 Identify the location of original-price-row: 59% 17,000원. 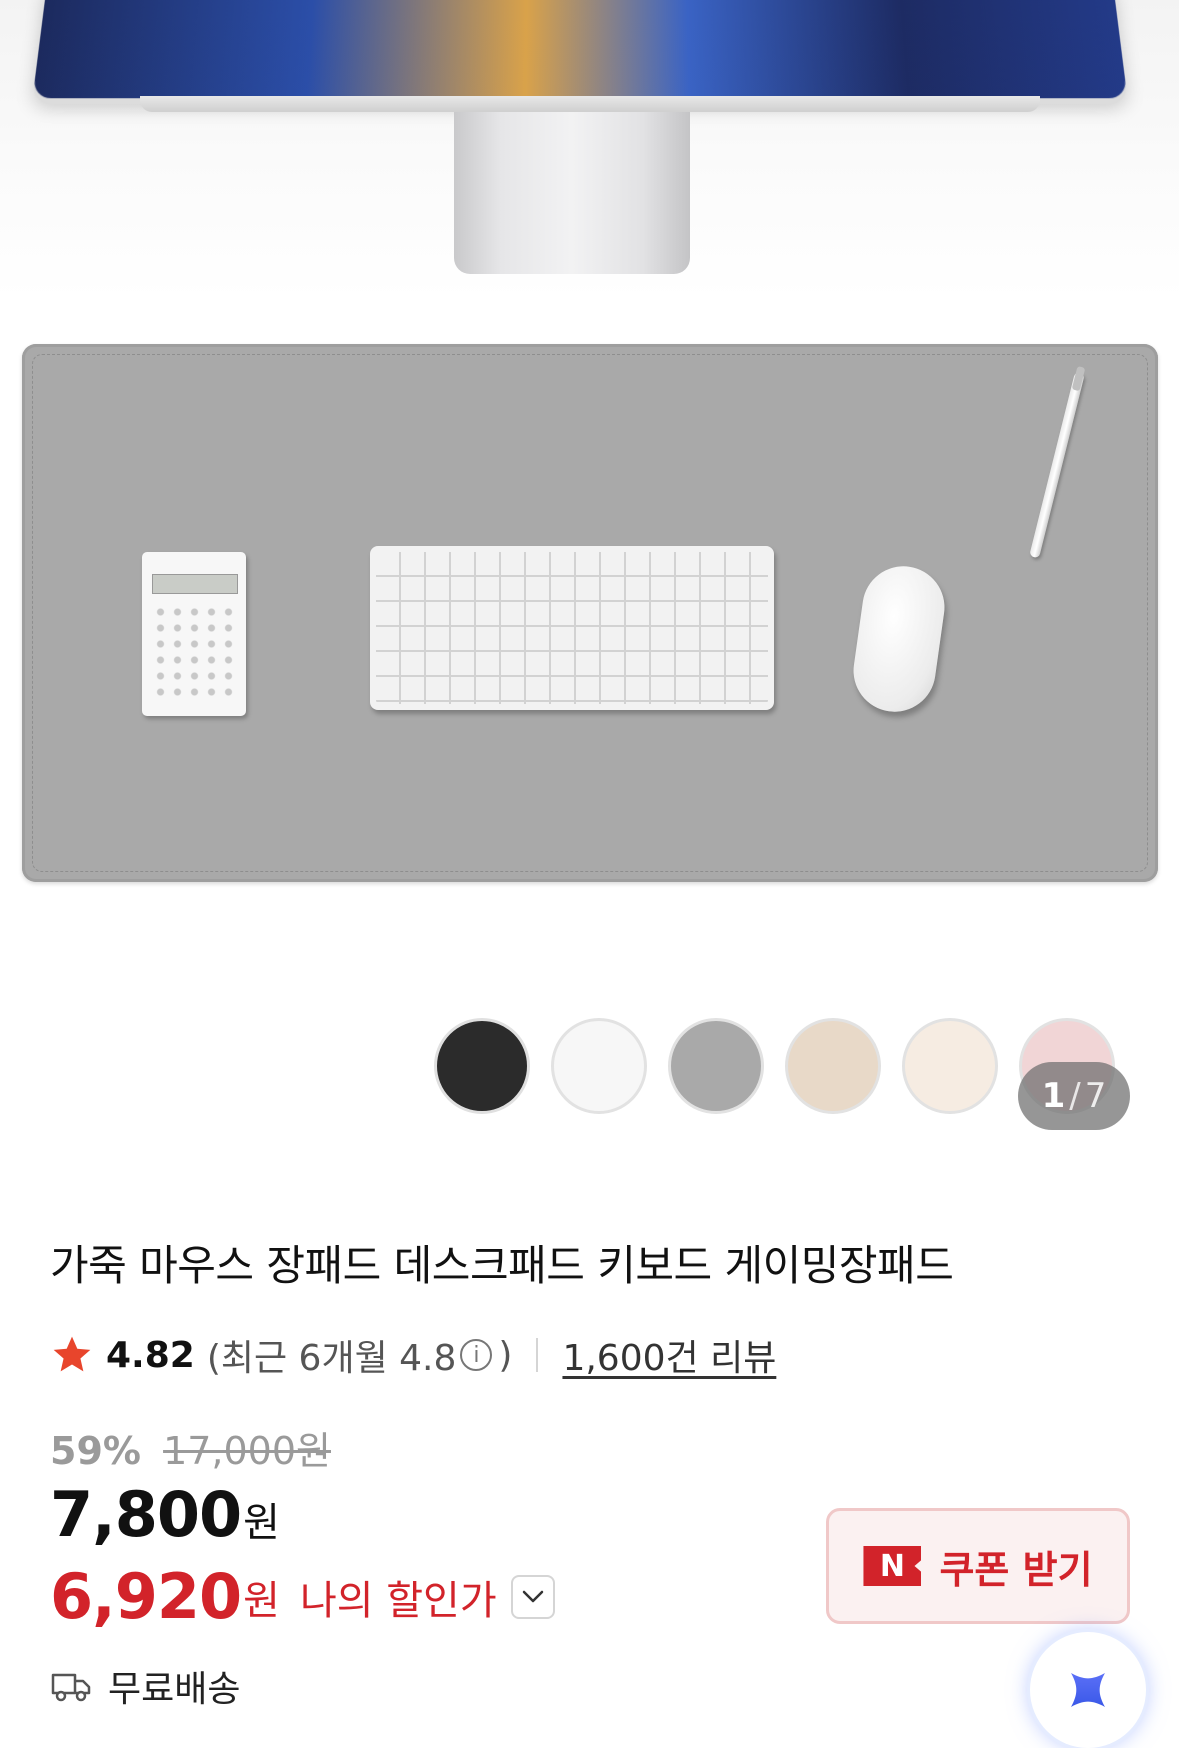
(190, 1447).